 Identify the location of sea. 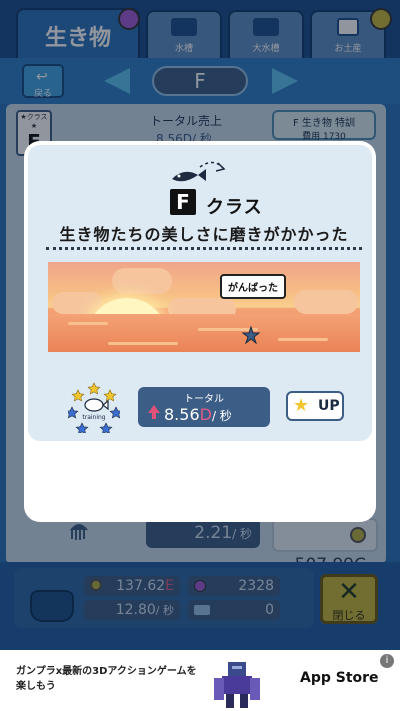
(204, 333).